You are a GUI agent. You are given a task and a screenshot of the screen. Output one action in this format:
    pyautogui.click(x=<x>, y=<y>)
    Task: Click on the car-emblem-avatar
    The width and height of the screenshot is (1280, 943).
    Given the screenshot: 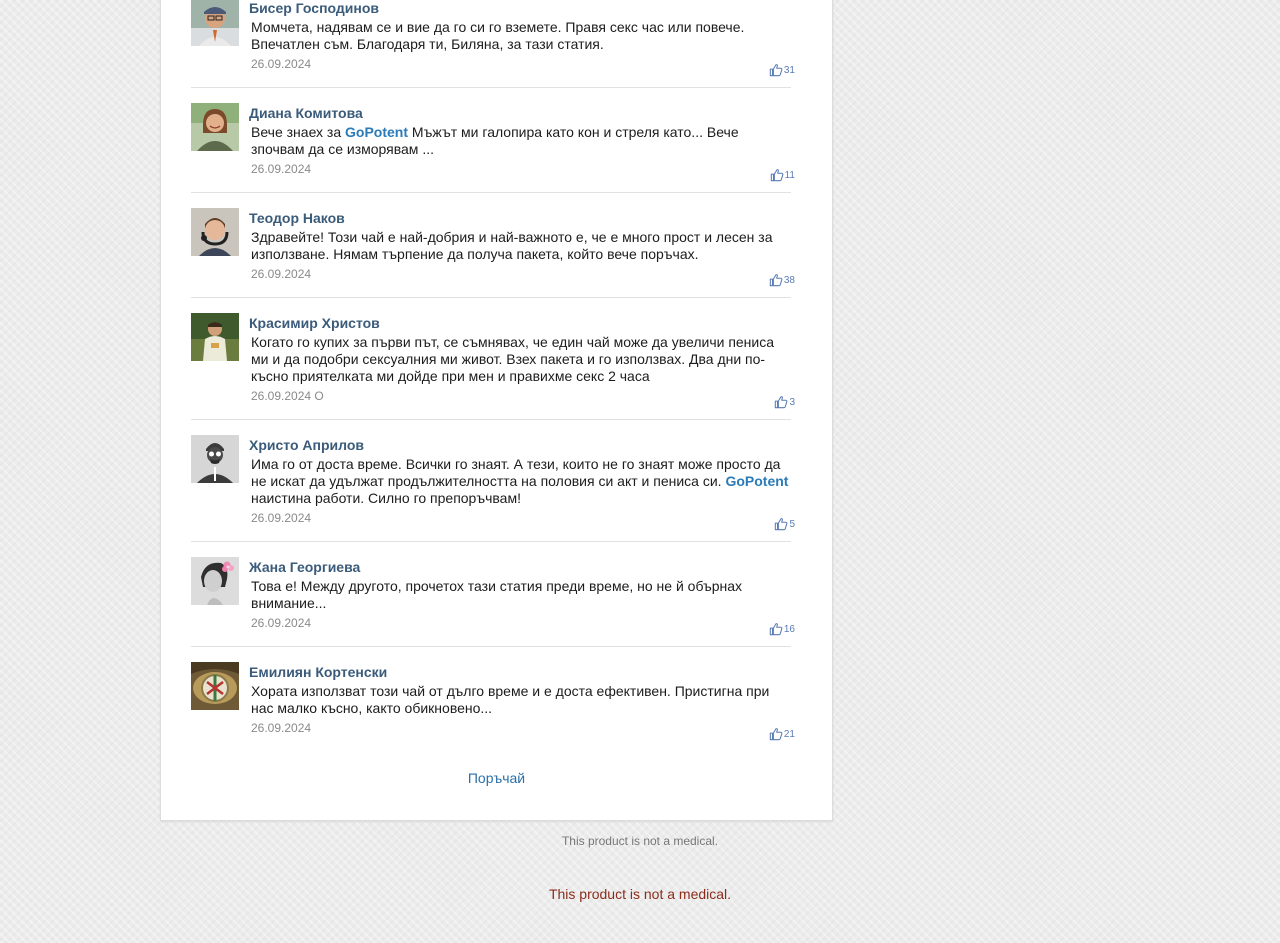 What is the action you would take?
    pyautogui.click(x=215, y=686)
    